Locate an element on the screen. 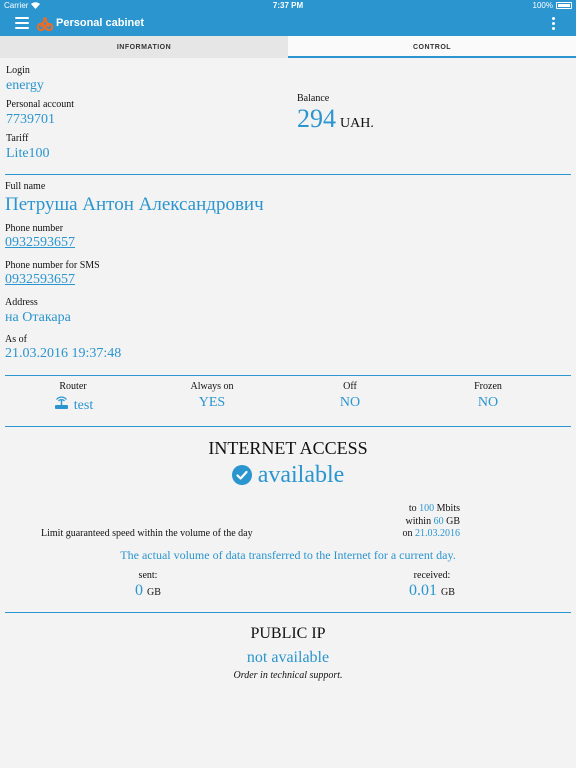 The width and height of the screenshot is (576, 768). sent: 0 GB is located at coordinates (148, 591).